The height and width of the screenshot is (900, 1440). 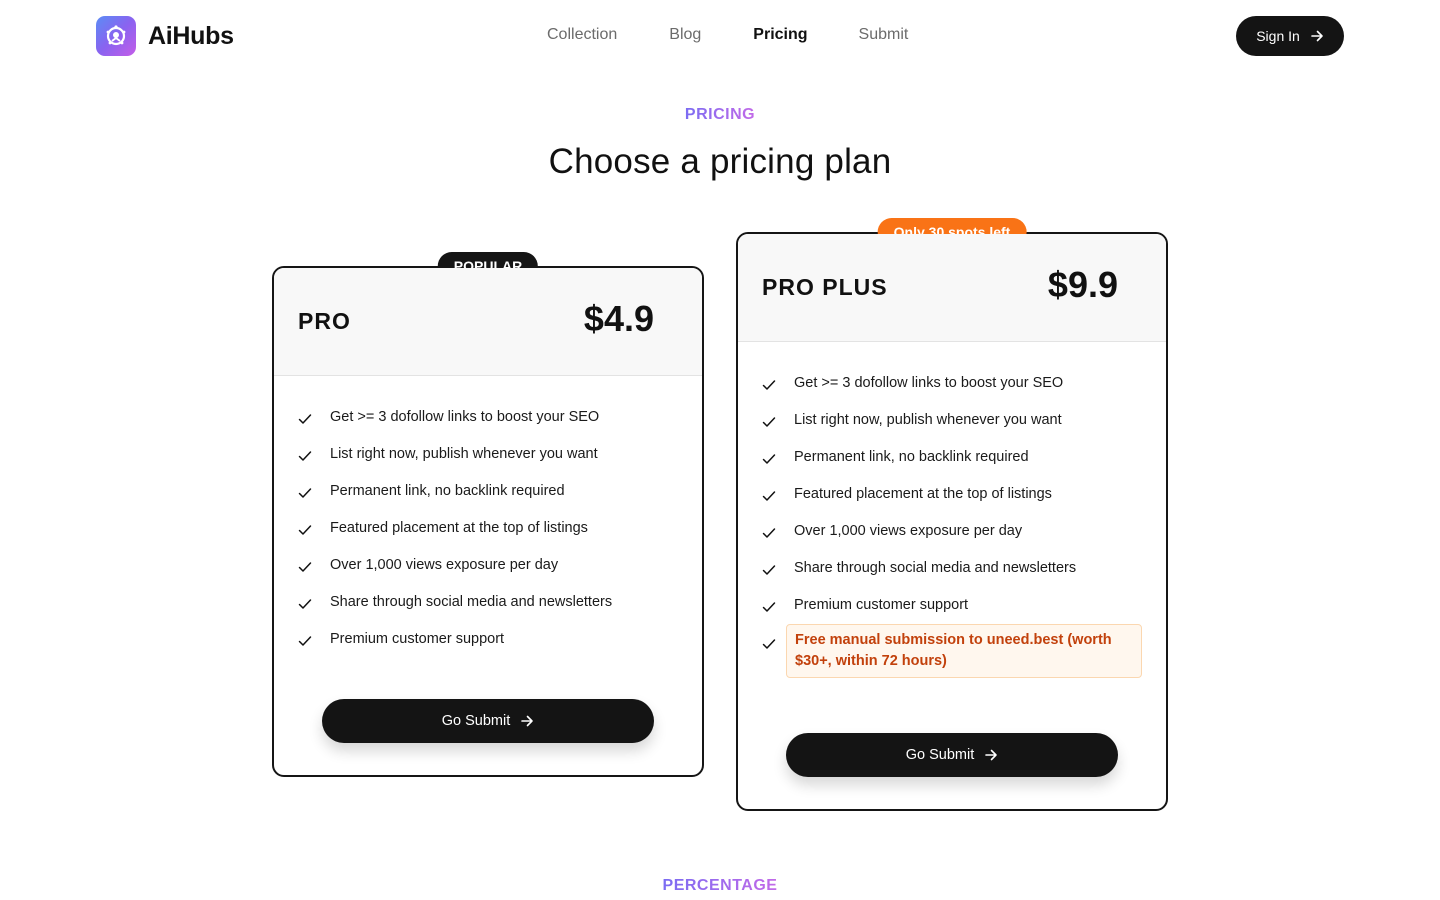 I want to click on brand-logo-link: AiHubs, so click(x=165, y=36).